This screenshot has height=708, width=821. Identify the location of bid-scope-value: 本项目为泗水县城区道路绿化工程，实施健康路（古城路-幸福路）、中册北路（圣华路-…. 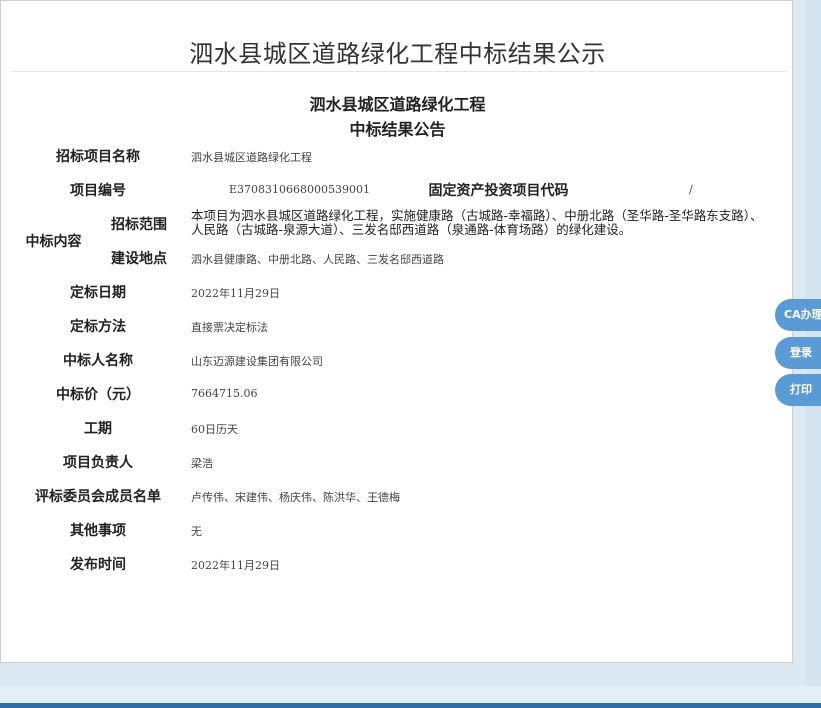
(477, 222).